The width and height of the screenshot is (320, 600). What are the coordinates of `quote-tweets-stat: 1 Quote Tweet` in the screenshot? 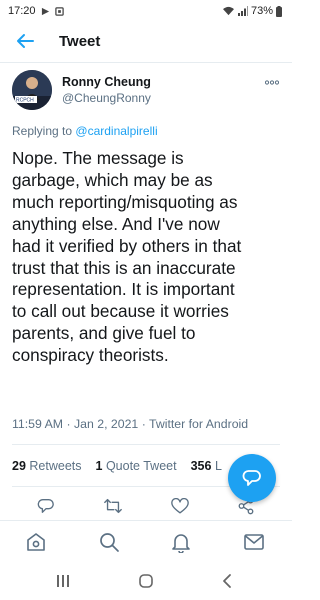 It's located at (136, 466).